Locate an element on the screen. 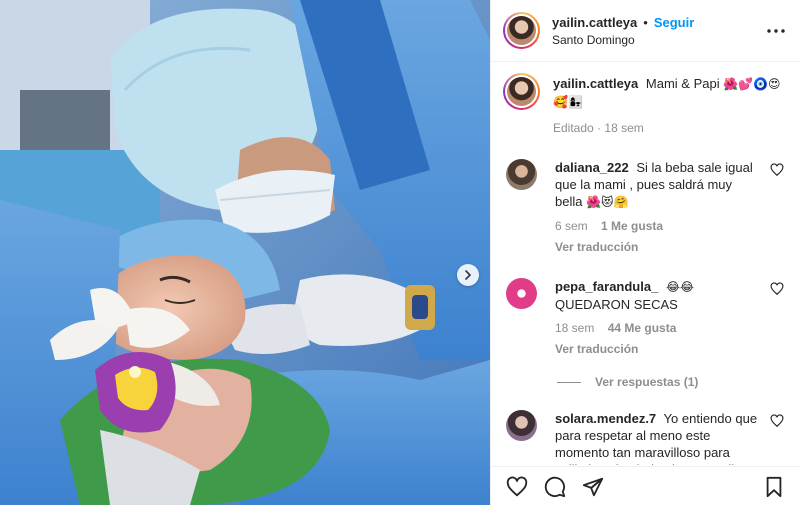 The image size is (800, 505). header-text: yailin.cattleya • Seguir Santo Domingo is located at coordinates (659, 31).